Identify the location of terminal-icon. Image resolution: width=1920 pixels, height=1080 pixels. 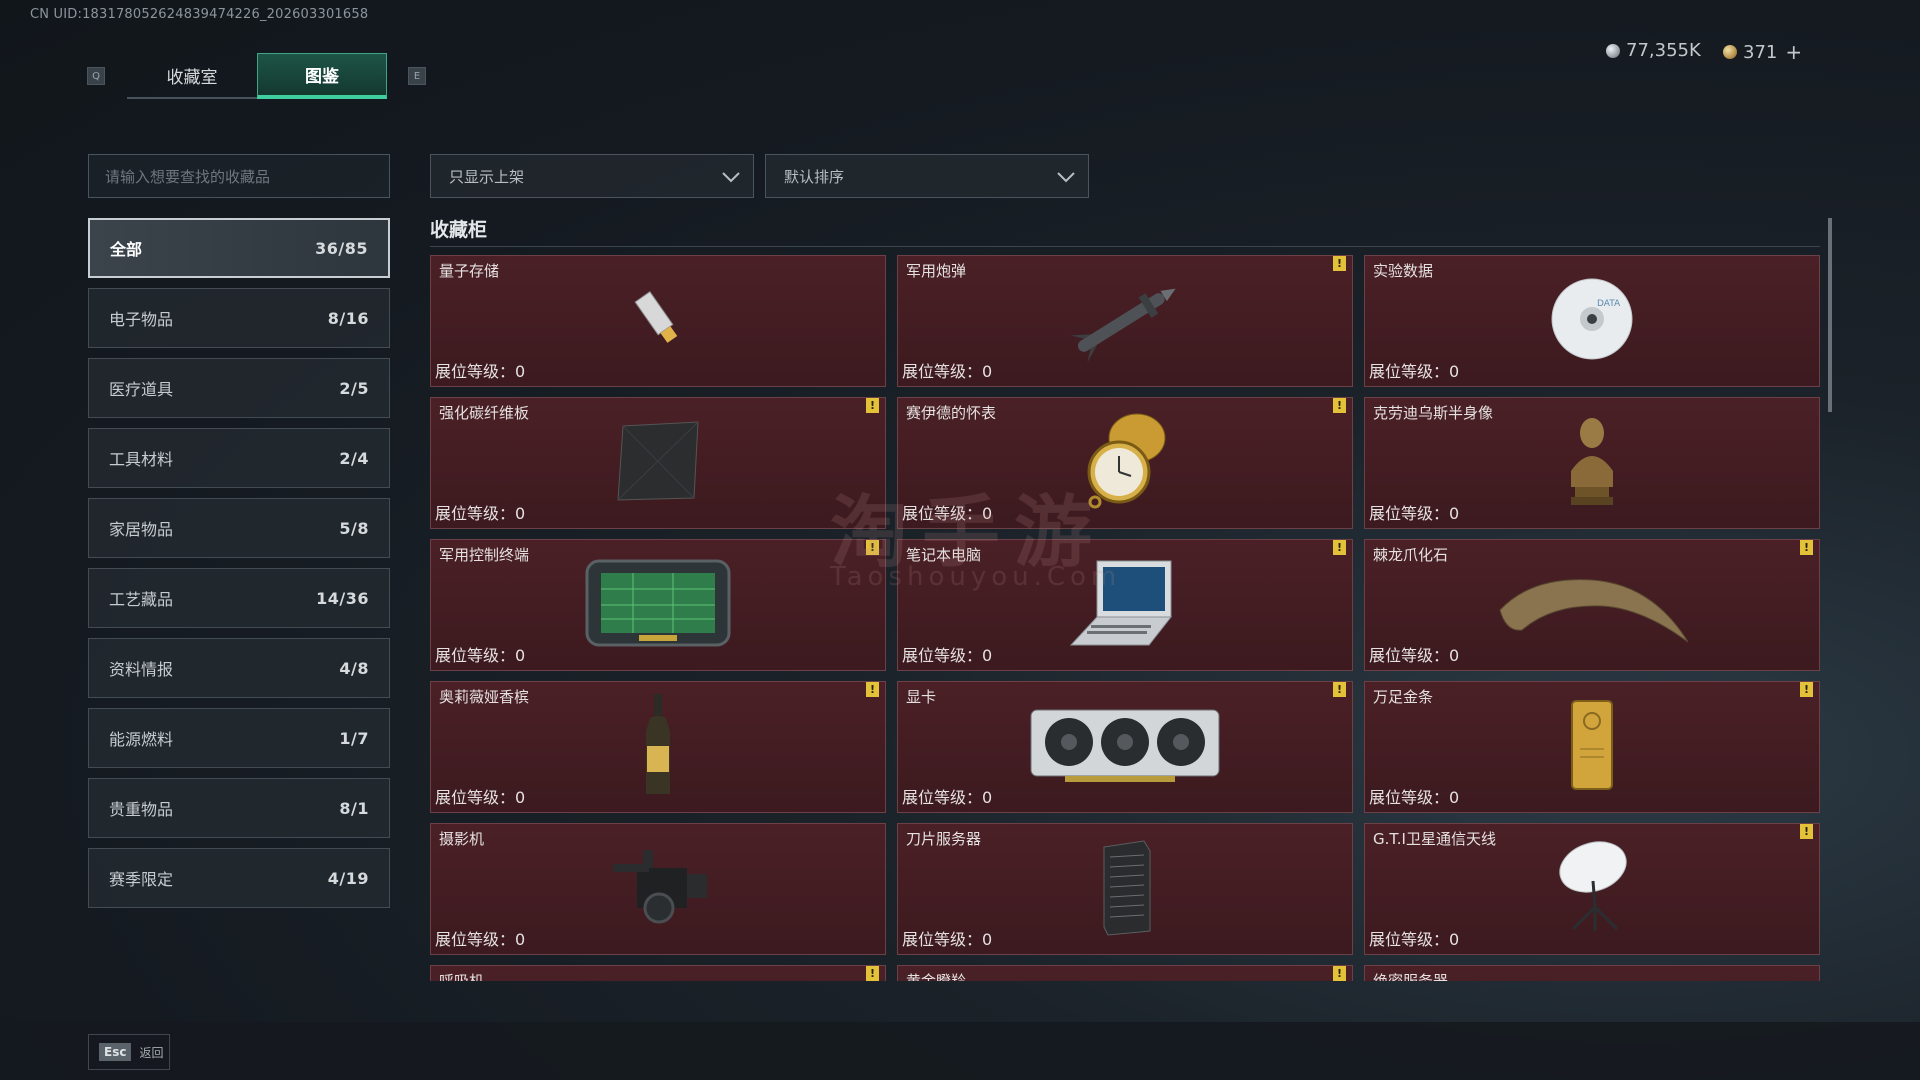
(658, 605).